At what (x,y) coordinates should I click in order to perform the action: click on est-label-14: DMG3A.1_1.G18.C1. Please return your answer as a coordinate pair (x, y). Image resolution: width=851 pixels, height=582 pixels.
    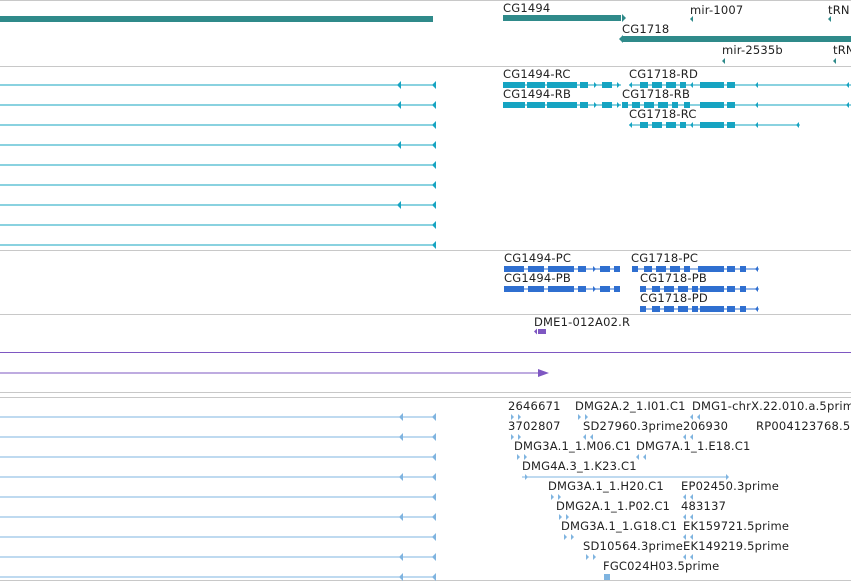
    Looking at the image, I should click on (619, 526).